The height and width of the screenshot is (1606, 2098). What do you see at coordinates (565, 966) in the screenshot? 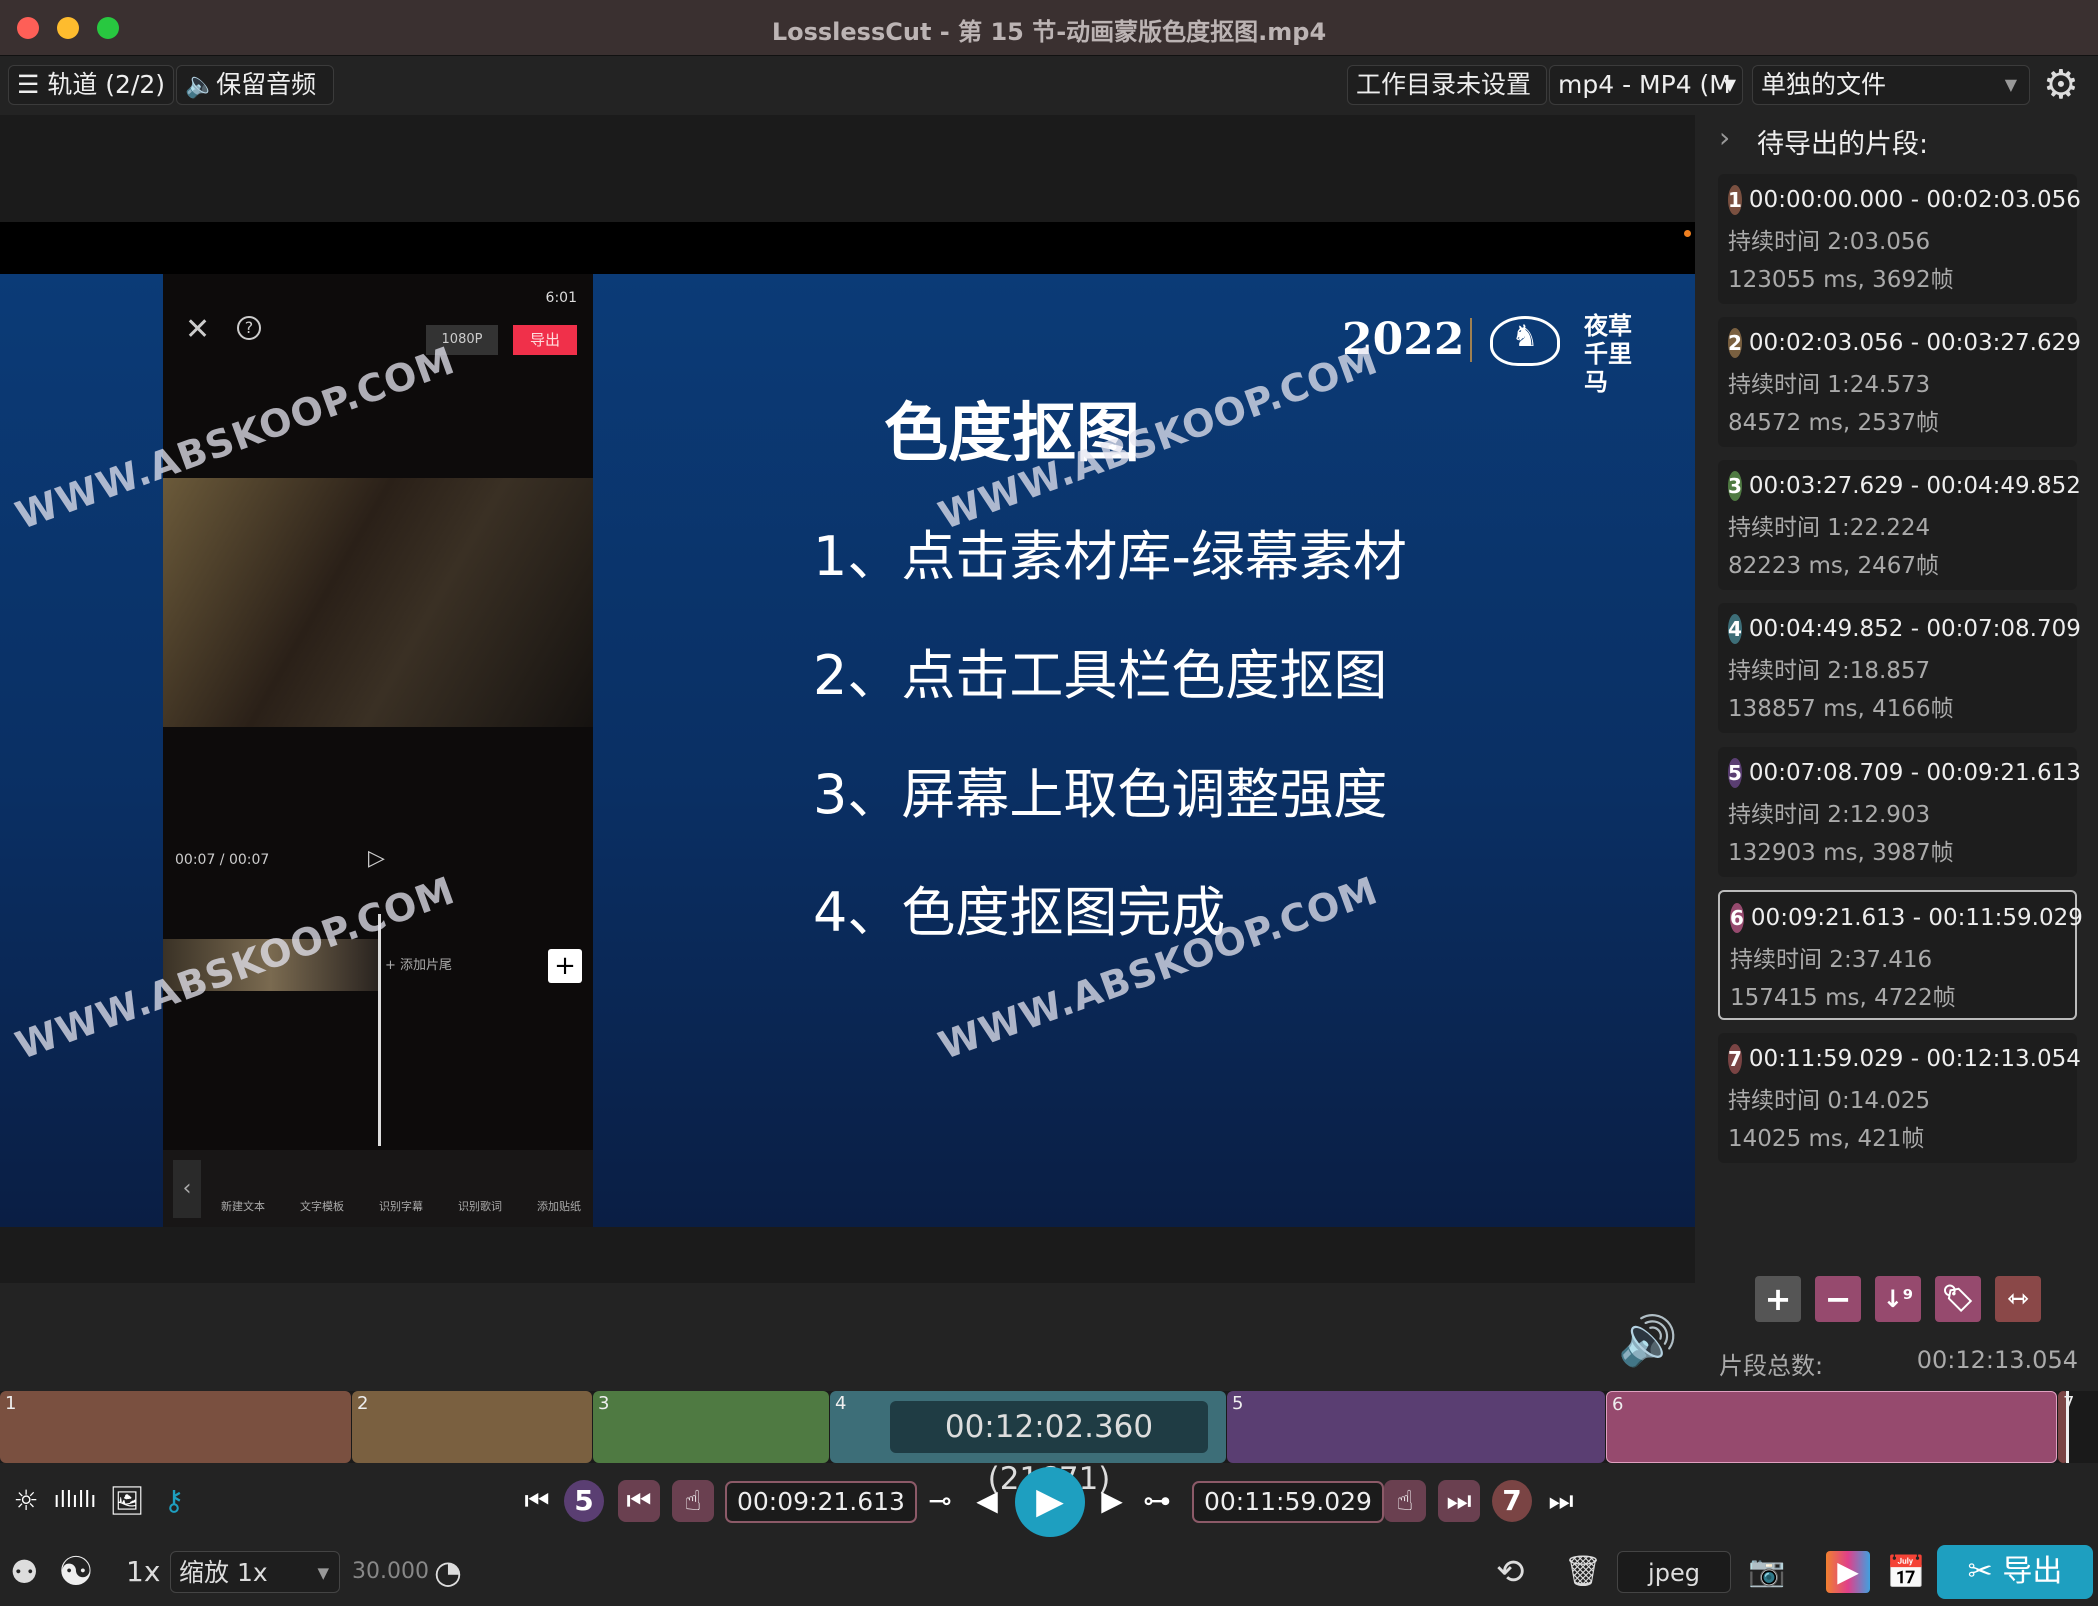
I see `phone-plus-icon: +` at bounding box center [565, 966].